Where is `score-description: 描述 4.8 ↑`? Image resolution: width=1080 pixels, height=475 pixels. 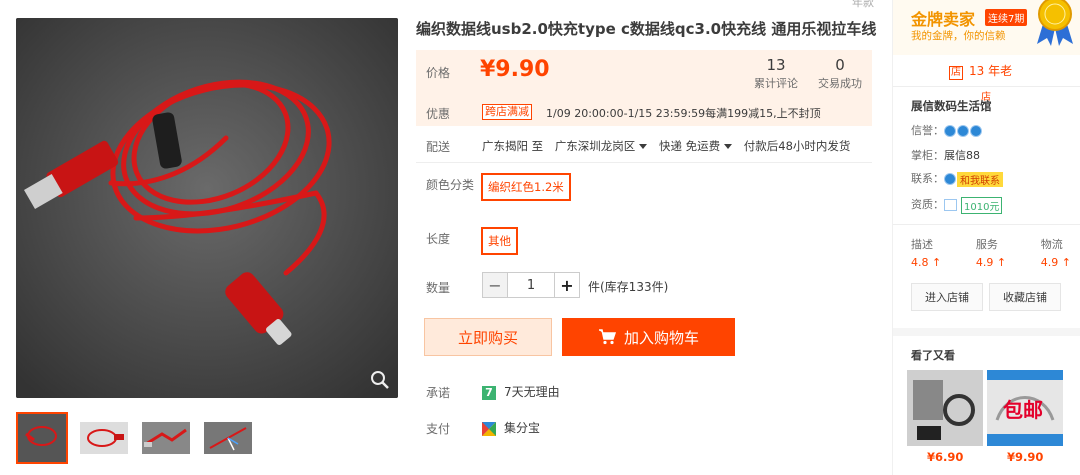 score-description: 描述 4.8 ↑ is located at coordinates (926, 252).